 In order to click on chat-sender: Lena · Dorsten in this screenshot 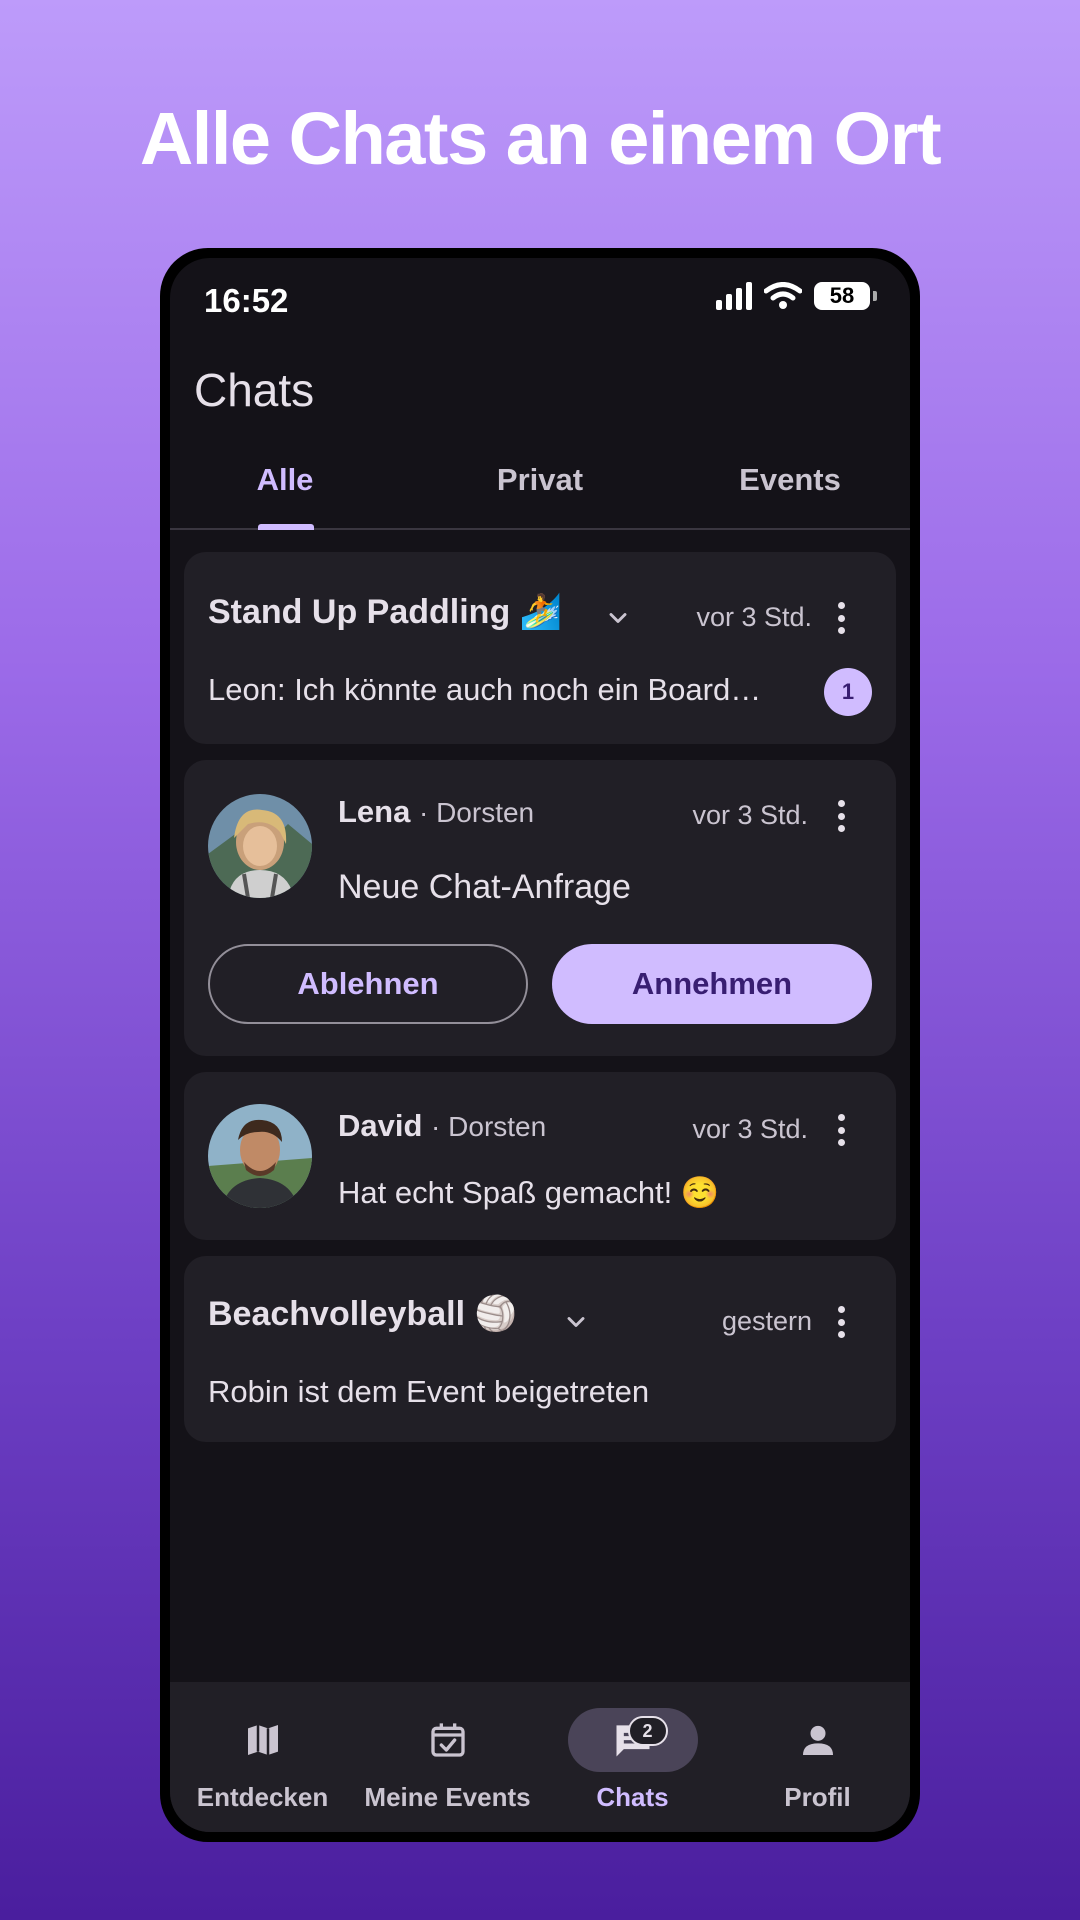, I will do `click(436, 812)`.